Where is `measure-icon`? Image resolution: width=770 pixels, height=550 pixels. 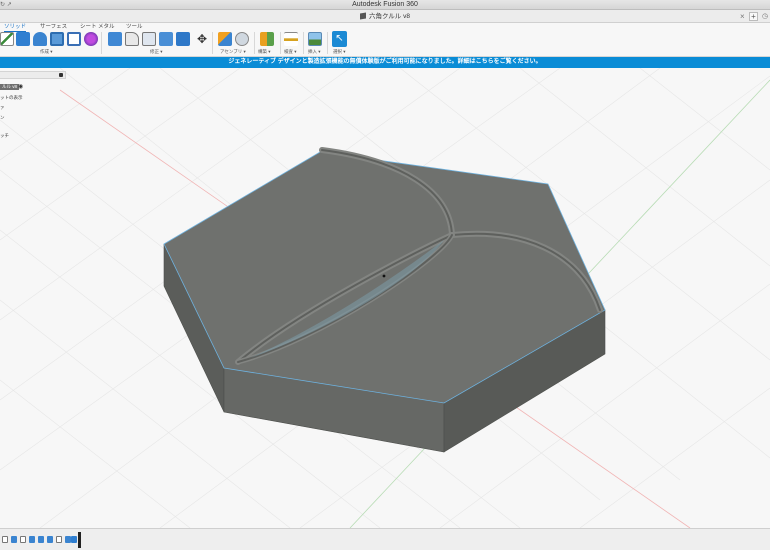
measure-icon is located at coordinates (291, 39).